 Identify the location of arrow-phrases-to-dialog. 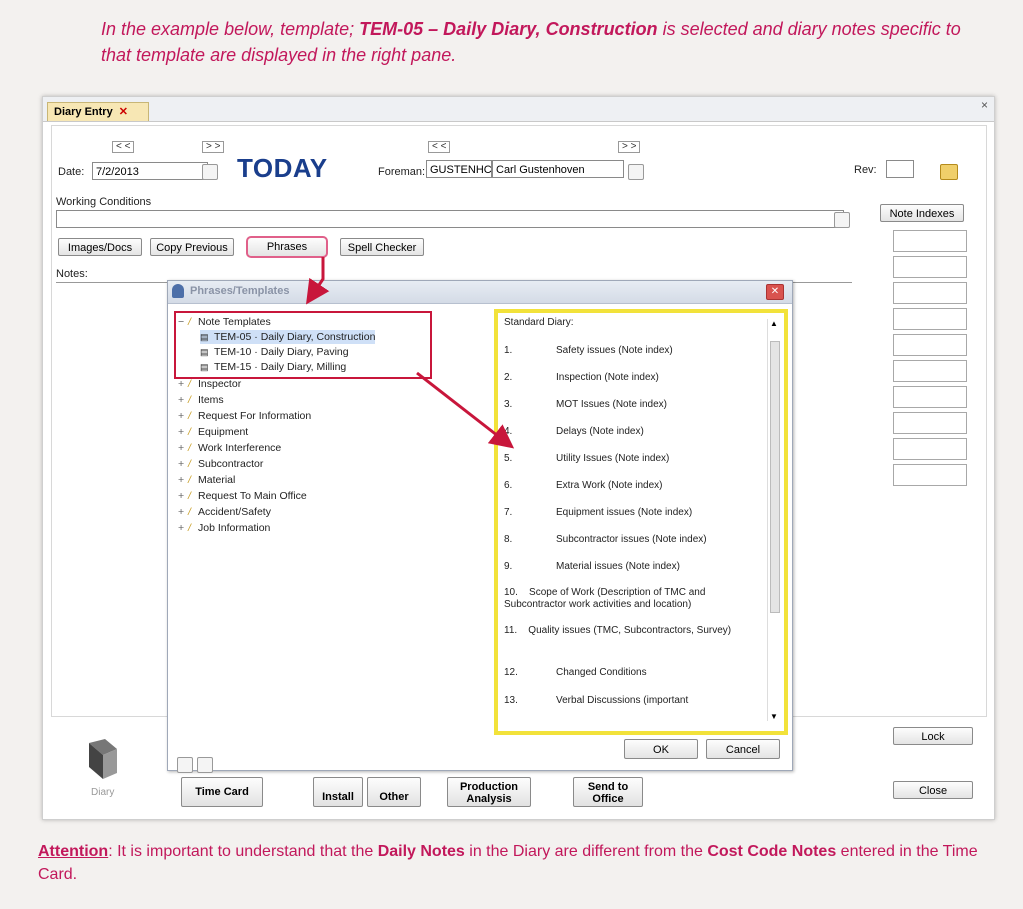
(318, 281).